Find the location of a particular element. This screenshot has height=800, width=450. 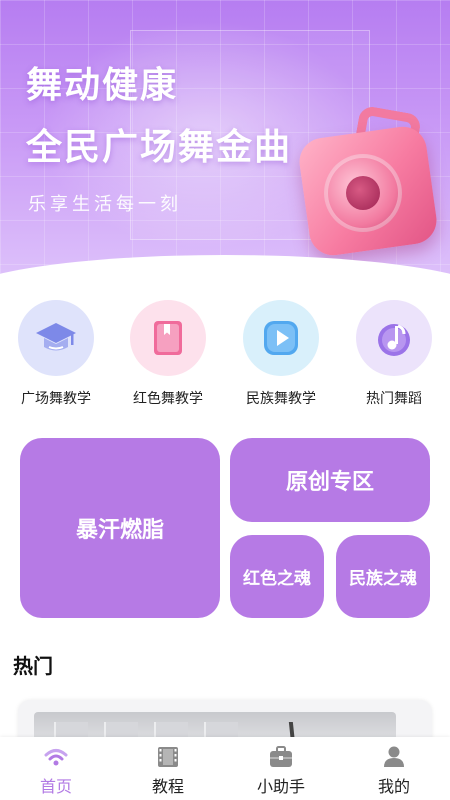

hero-title-line1: 舞动健康 is located at coordinates (102, 85).